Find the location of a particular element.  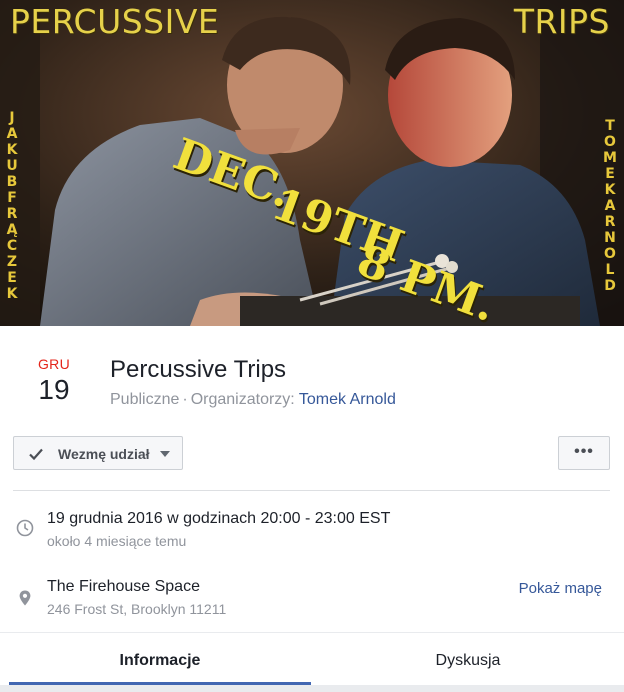

event-tabs: Informacje Dyskusja is located at coordinates (312, 659).